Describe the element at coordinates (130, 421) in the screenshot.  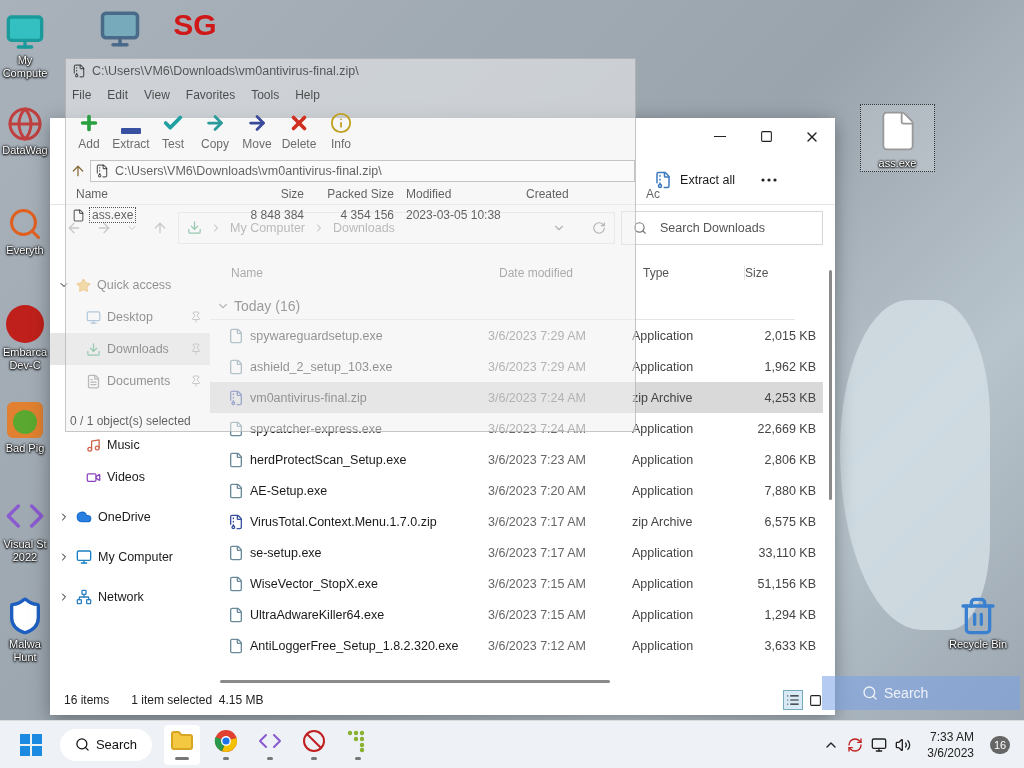
I see `status-text: 0 / 1 object(s) selected` at that location.